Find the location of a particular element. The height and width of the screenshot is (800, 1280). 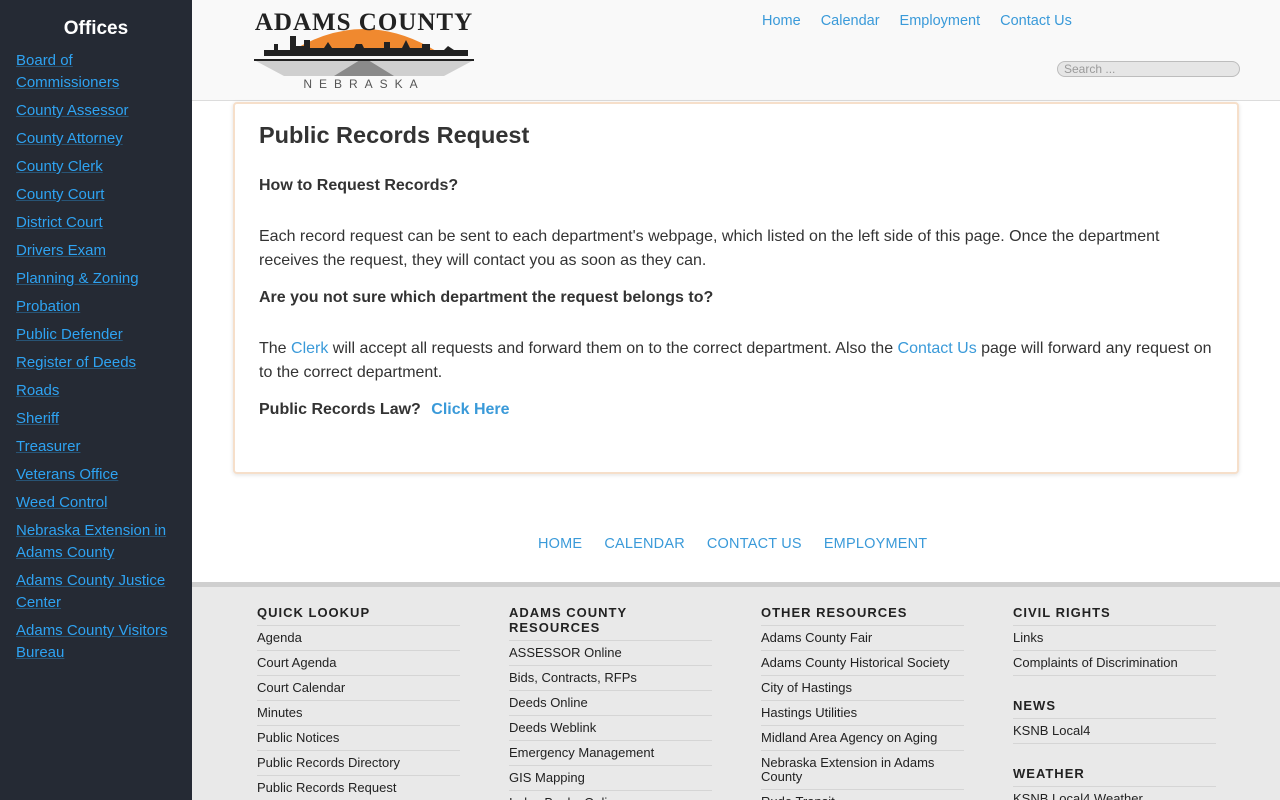

footer-link: Emergency Management is located at coordinates (610, 753).